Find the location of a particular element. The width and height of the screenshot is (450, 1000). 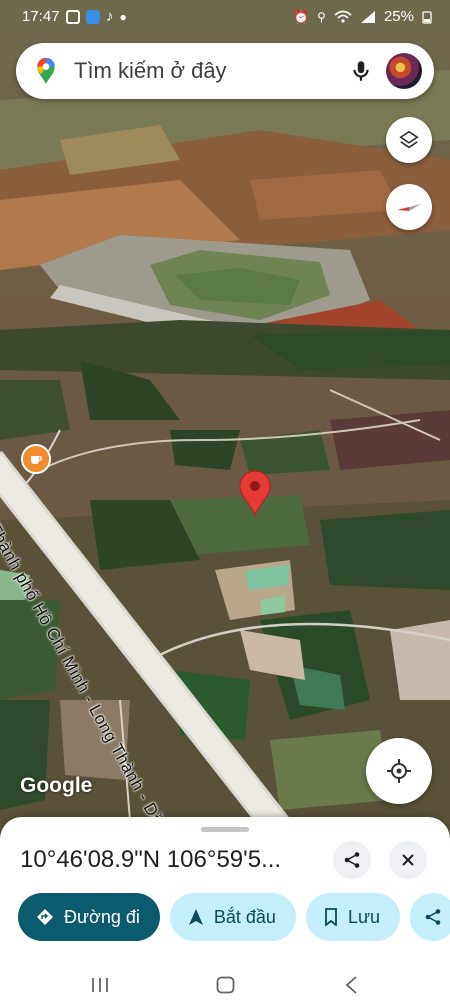

start-label: Bắt đầu is located at coordinates (244, 916).